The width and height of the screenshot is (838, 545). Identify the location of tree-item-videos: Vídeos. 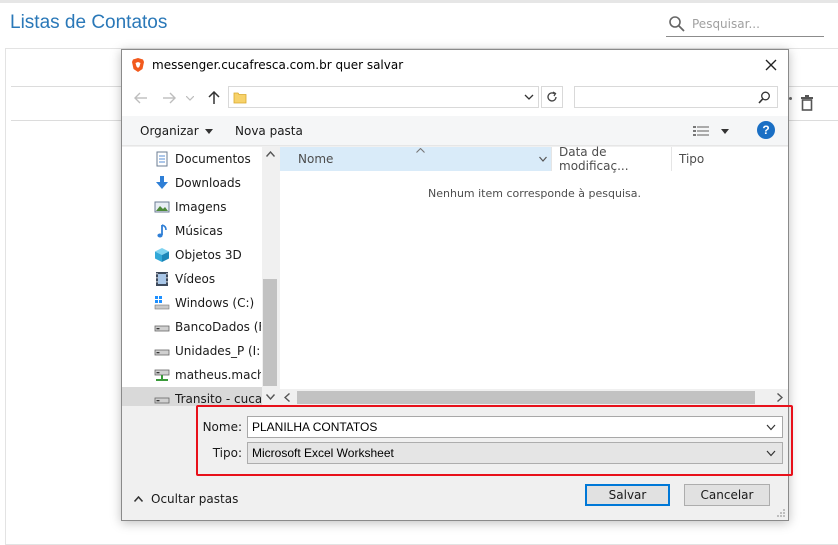
(192, 279).